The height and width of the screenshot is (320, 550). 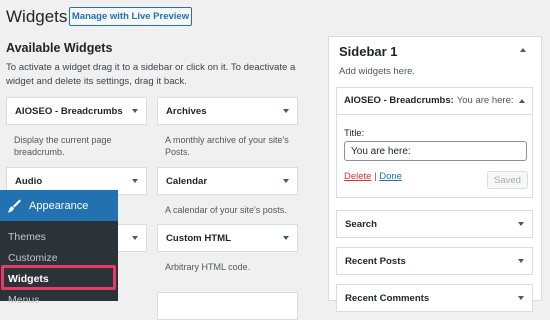 I want to click on title-input: You are here:, so click(x=435, y=151).